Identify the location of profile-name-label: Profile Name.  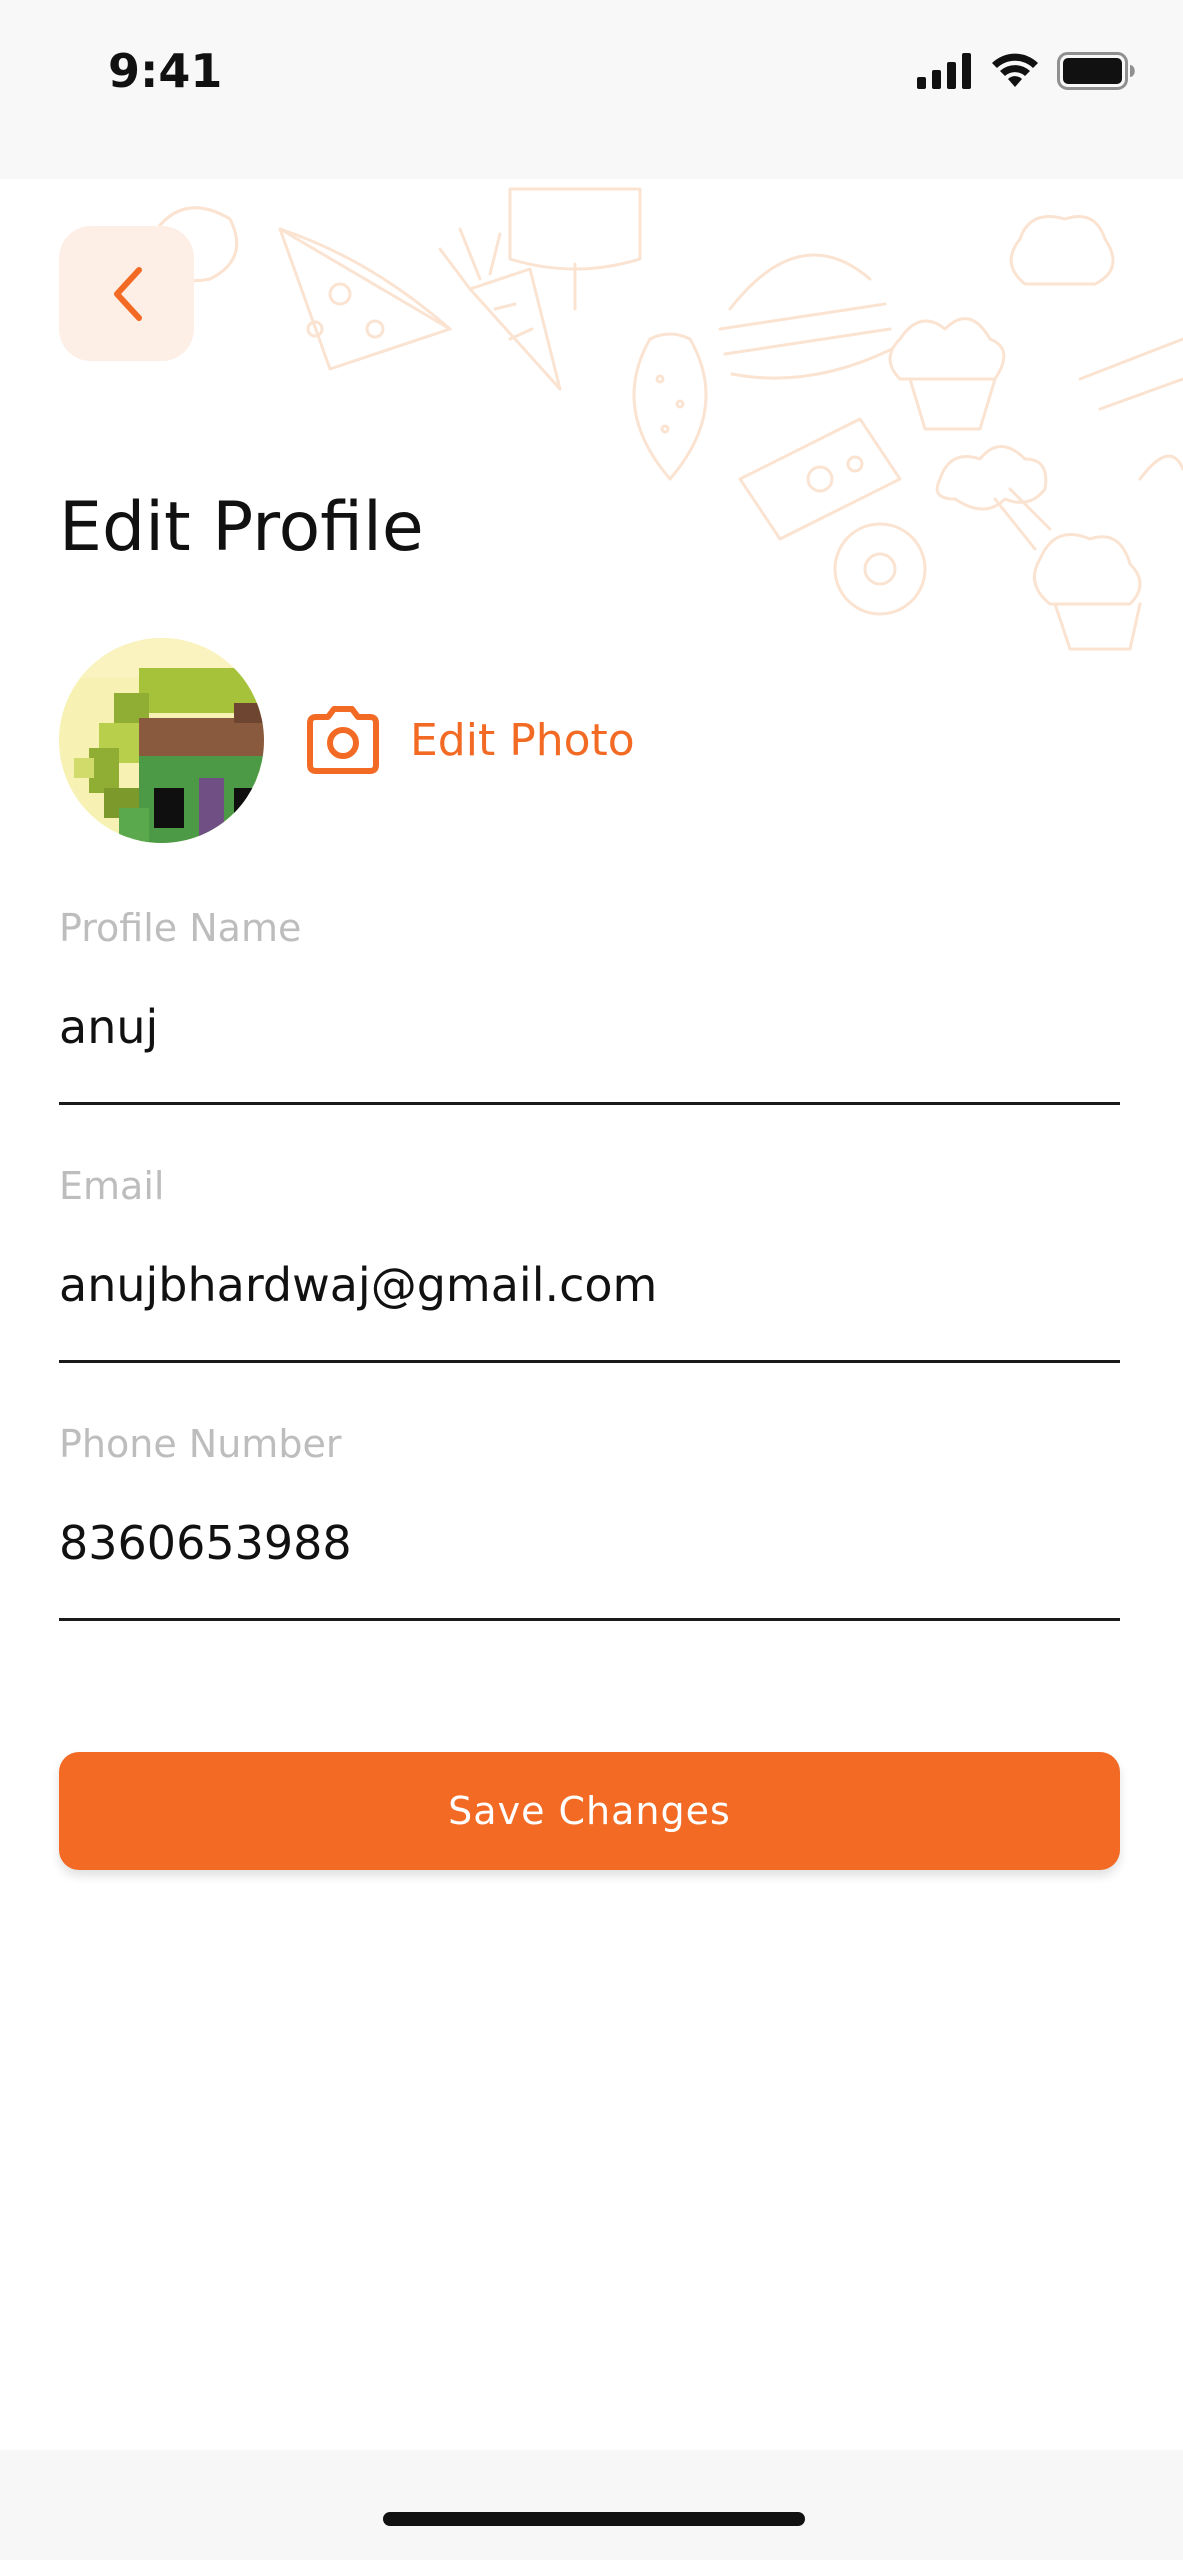
(180, 928).